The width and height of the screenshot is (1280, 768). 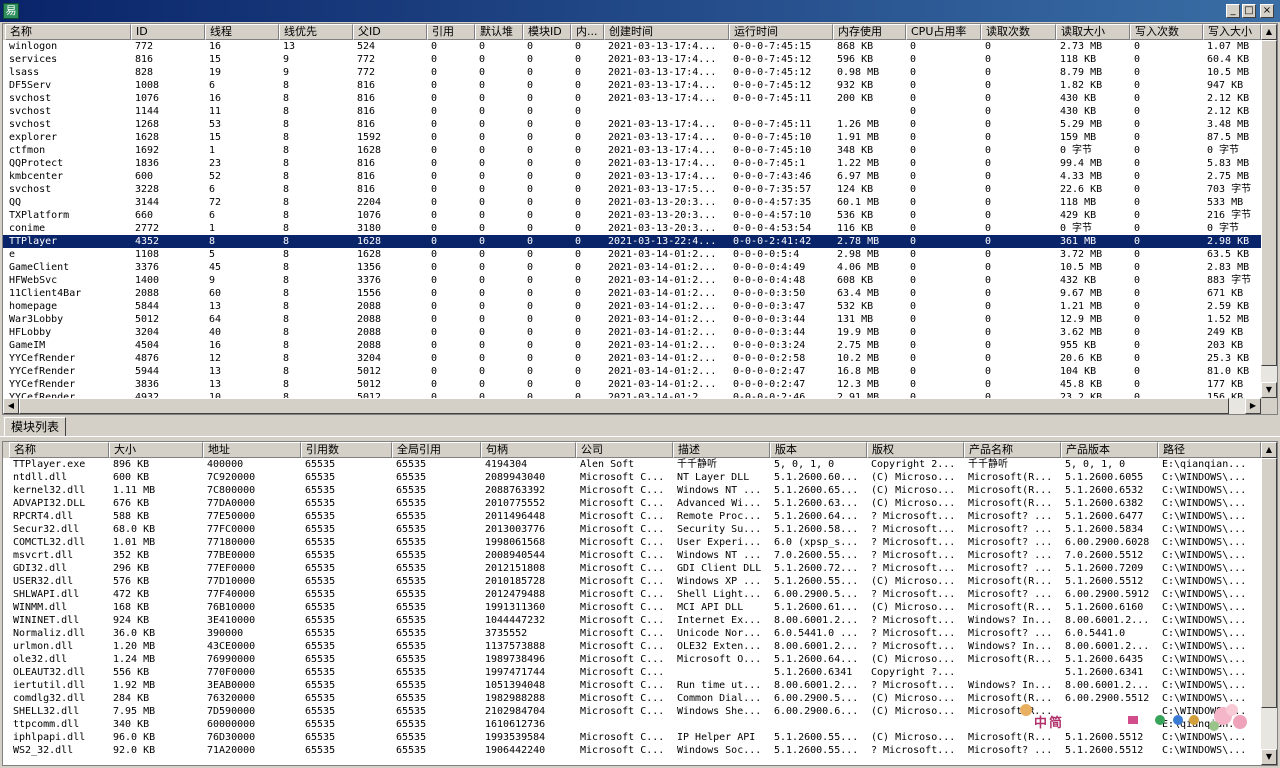 I want to click on table-cell: Secur32.dll, so click(x=46, y=529).